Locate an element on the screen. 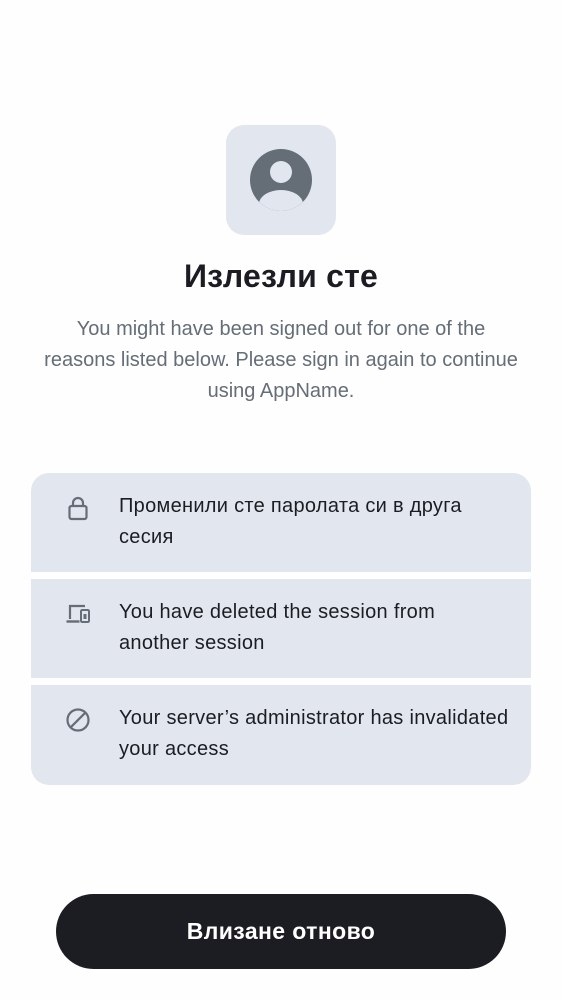 The height and width of the screenshot is (1000, 562). devices-icon is located at coordinates (78, 613).